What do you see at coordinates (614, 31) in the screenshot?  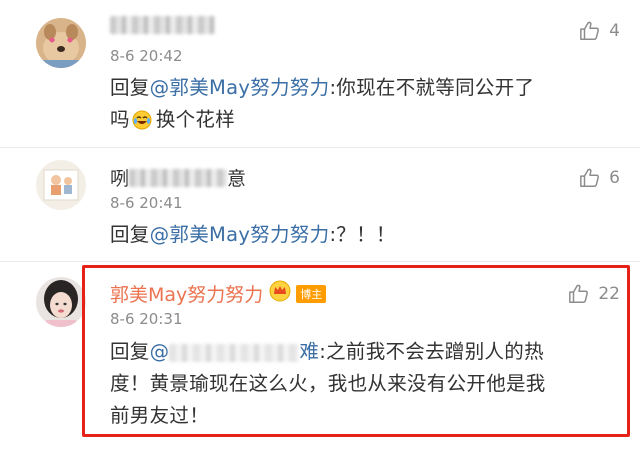 I see `like-count: 4` at bounding box center [614, 31].